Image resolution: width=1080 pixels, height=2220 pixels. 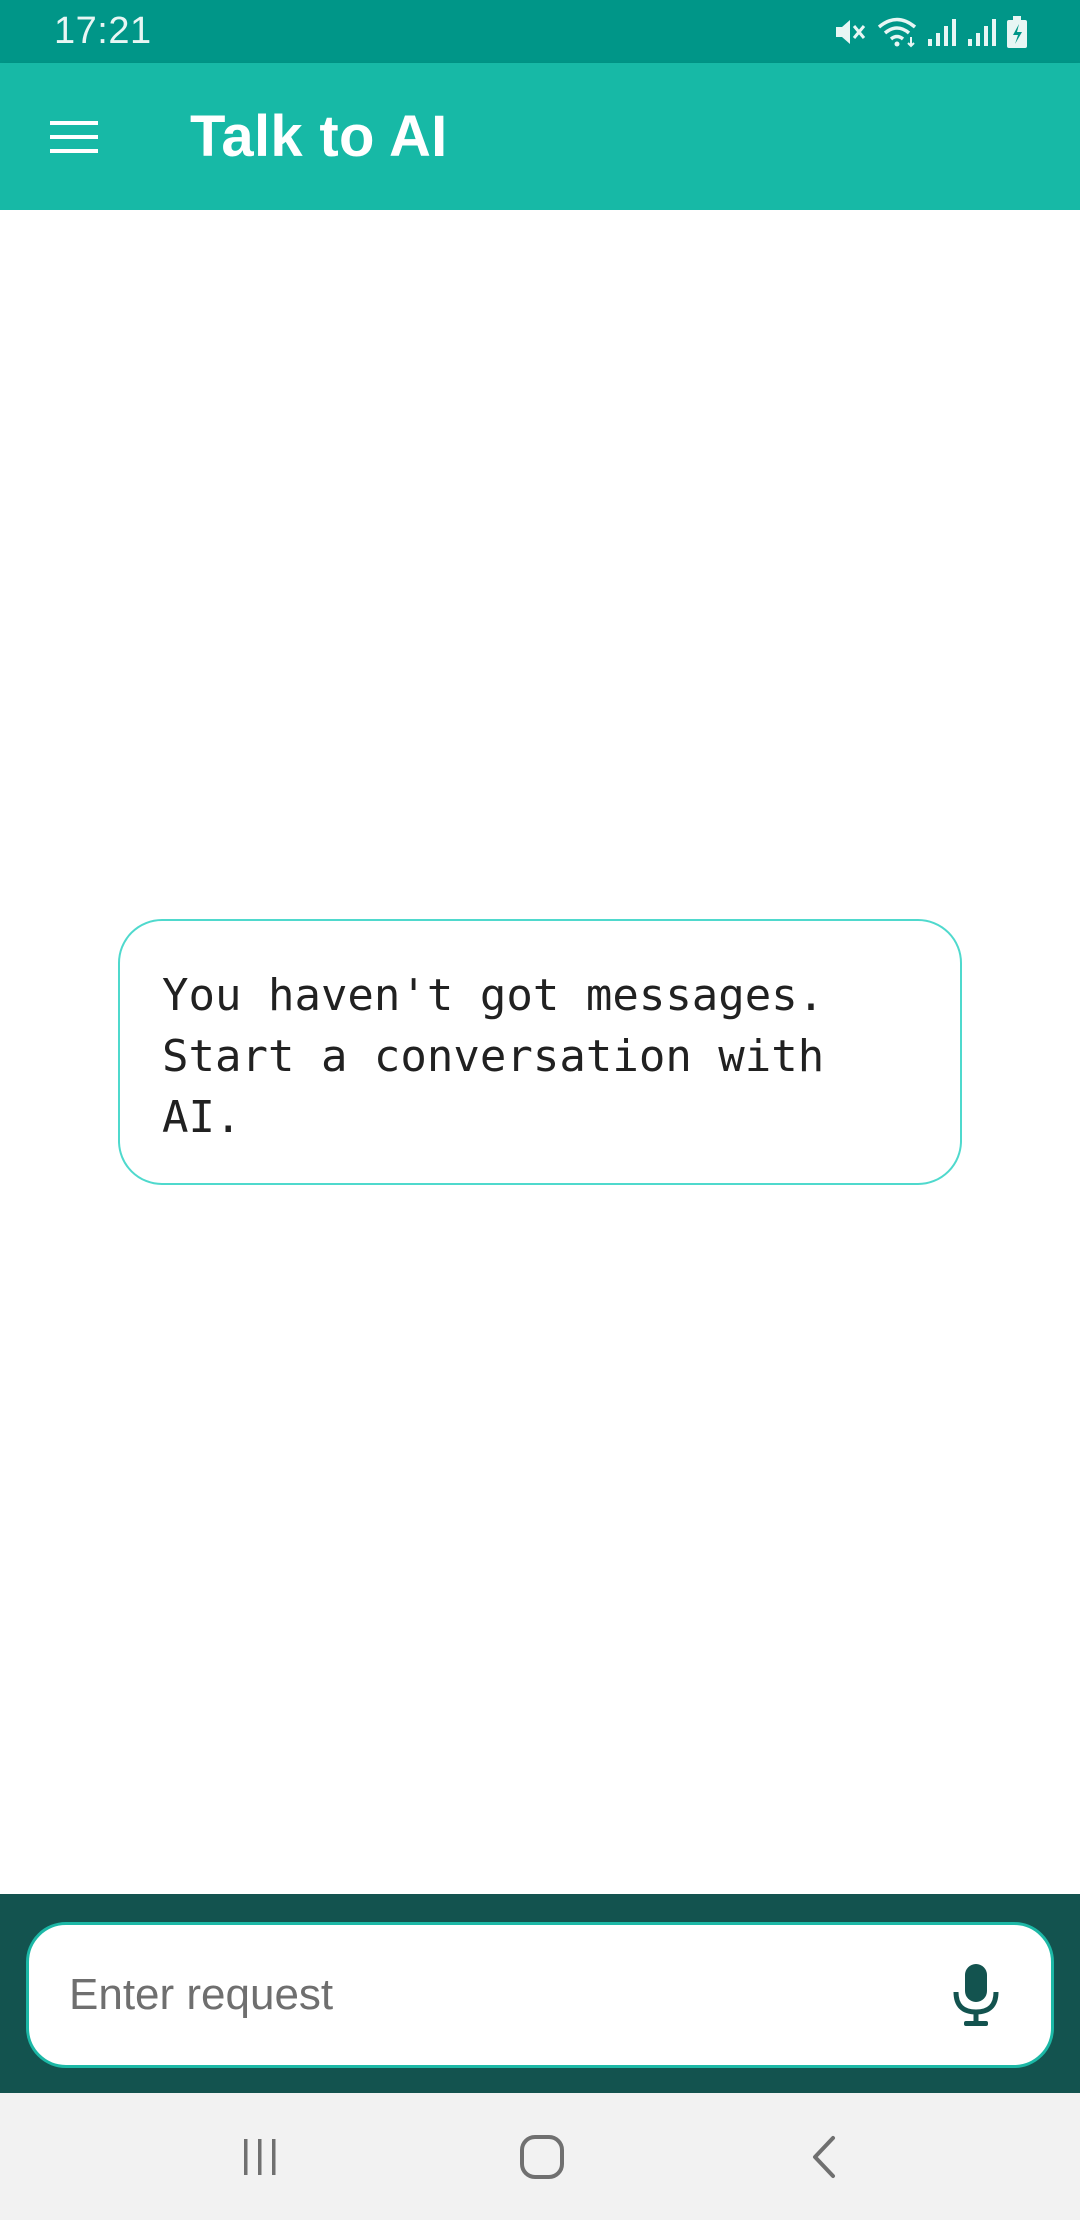 I want to click on request-field, so click(x=540, y=1995).